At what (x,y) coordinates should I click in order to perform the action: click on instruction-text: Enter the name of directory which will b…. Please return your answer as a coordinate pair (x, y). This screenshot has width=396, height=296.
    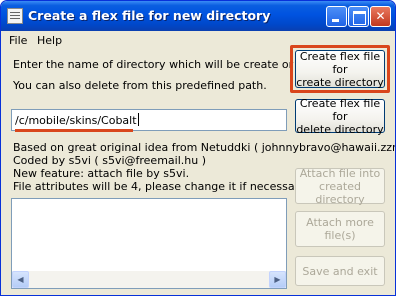
    Looking at the image, I should click on (174, 64).